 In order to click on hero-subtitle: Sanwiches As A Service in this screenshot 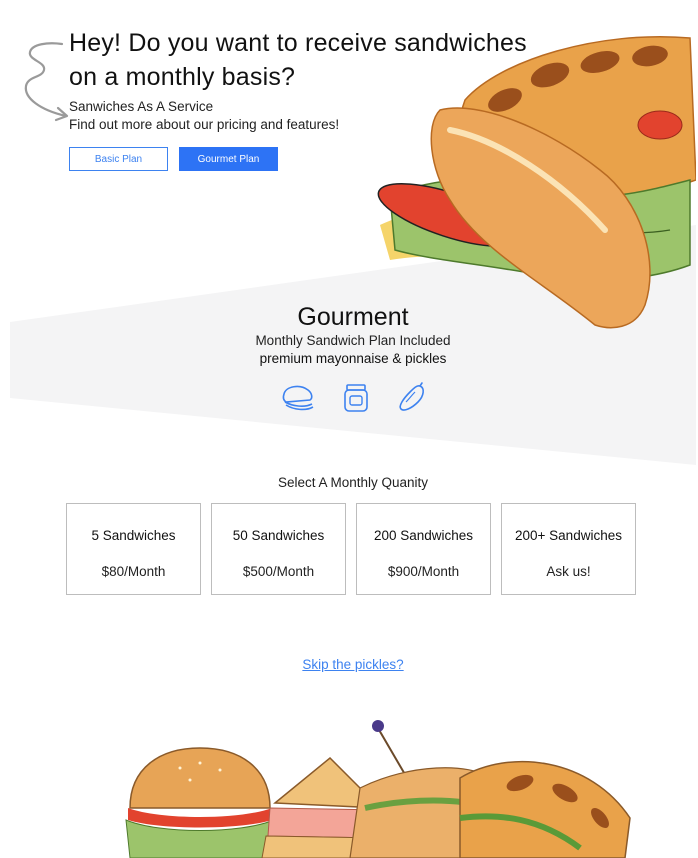, I will do `click(141, 106)`.